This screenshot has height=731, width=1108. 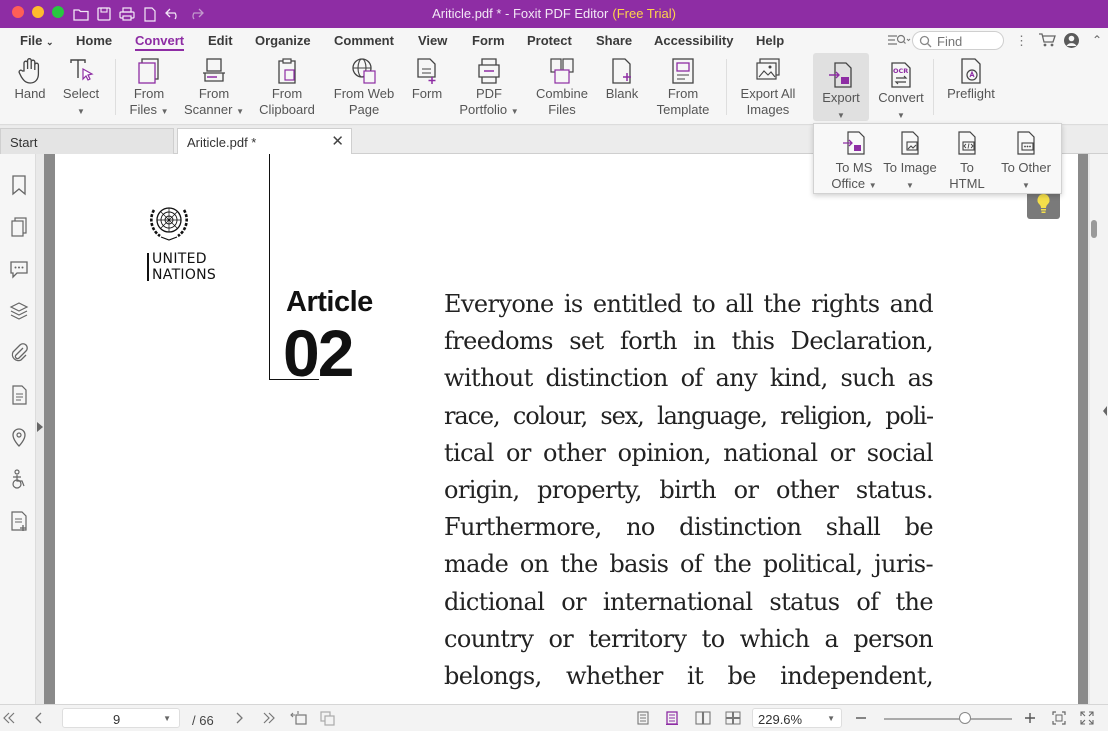 What do you see at coordinates (1021, 41) in the screenshot?
I see `more-options-icon: ⋮` at bounding box center [1021, 41].